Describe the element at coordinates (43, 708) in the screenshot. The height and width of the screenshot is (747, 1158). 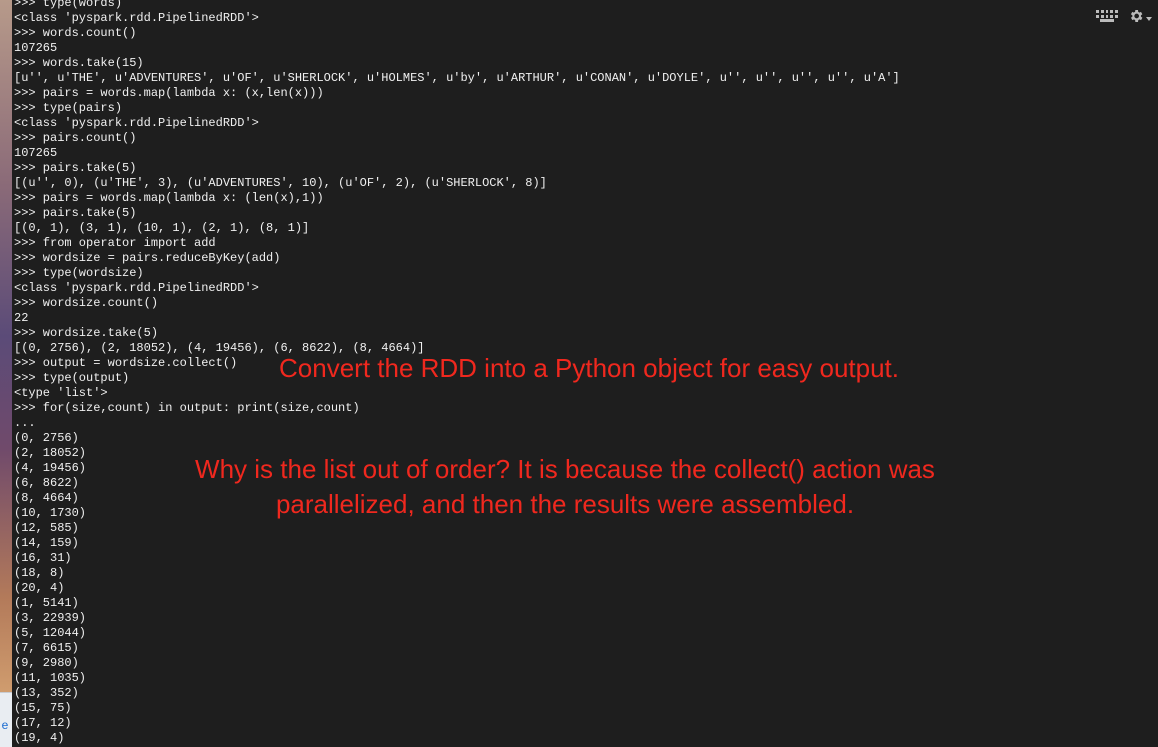
I see `terminal-line: (15, 75)` at that location.